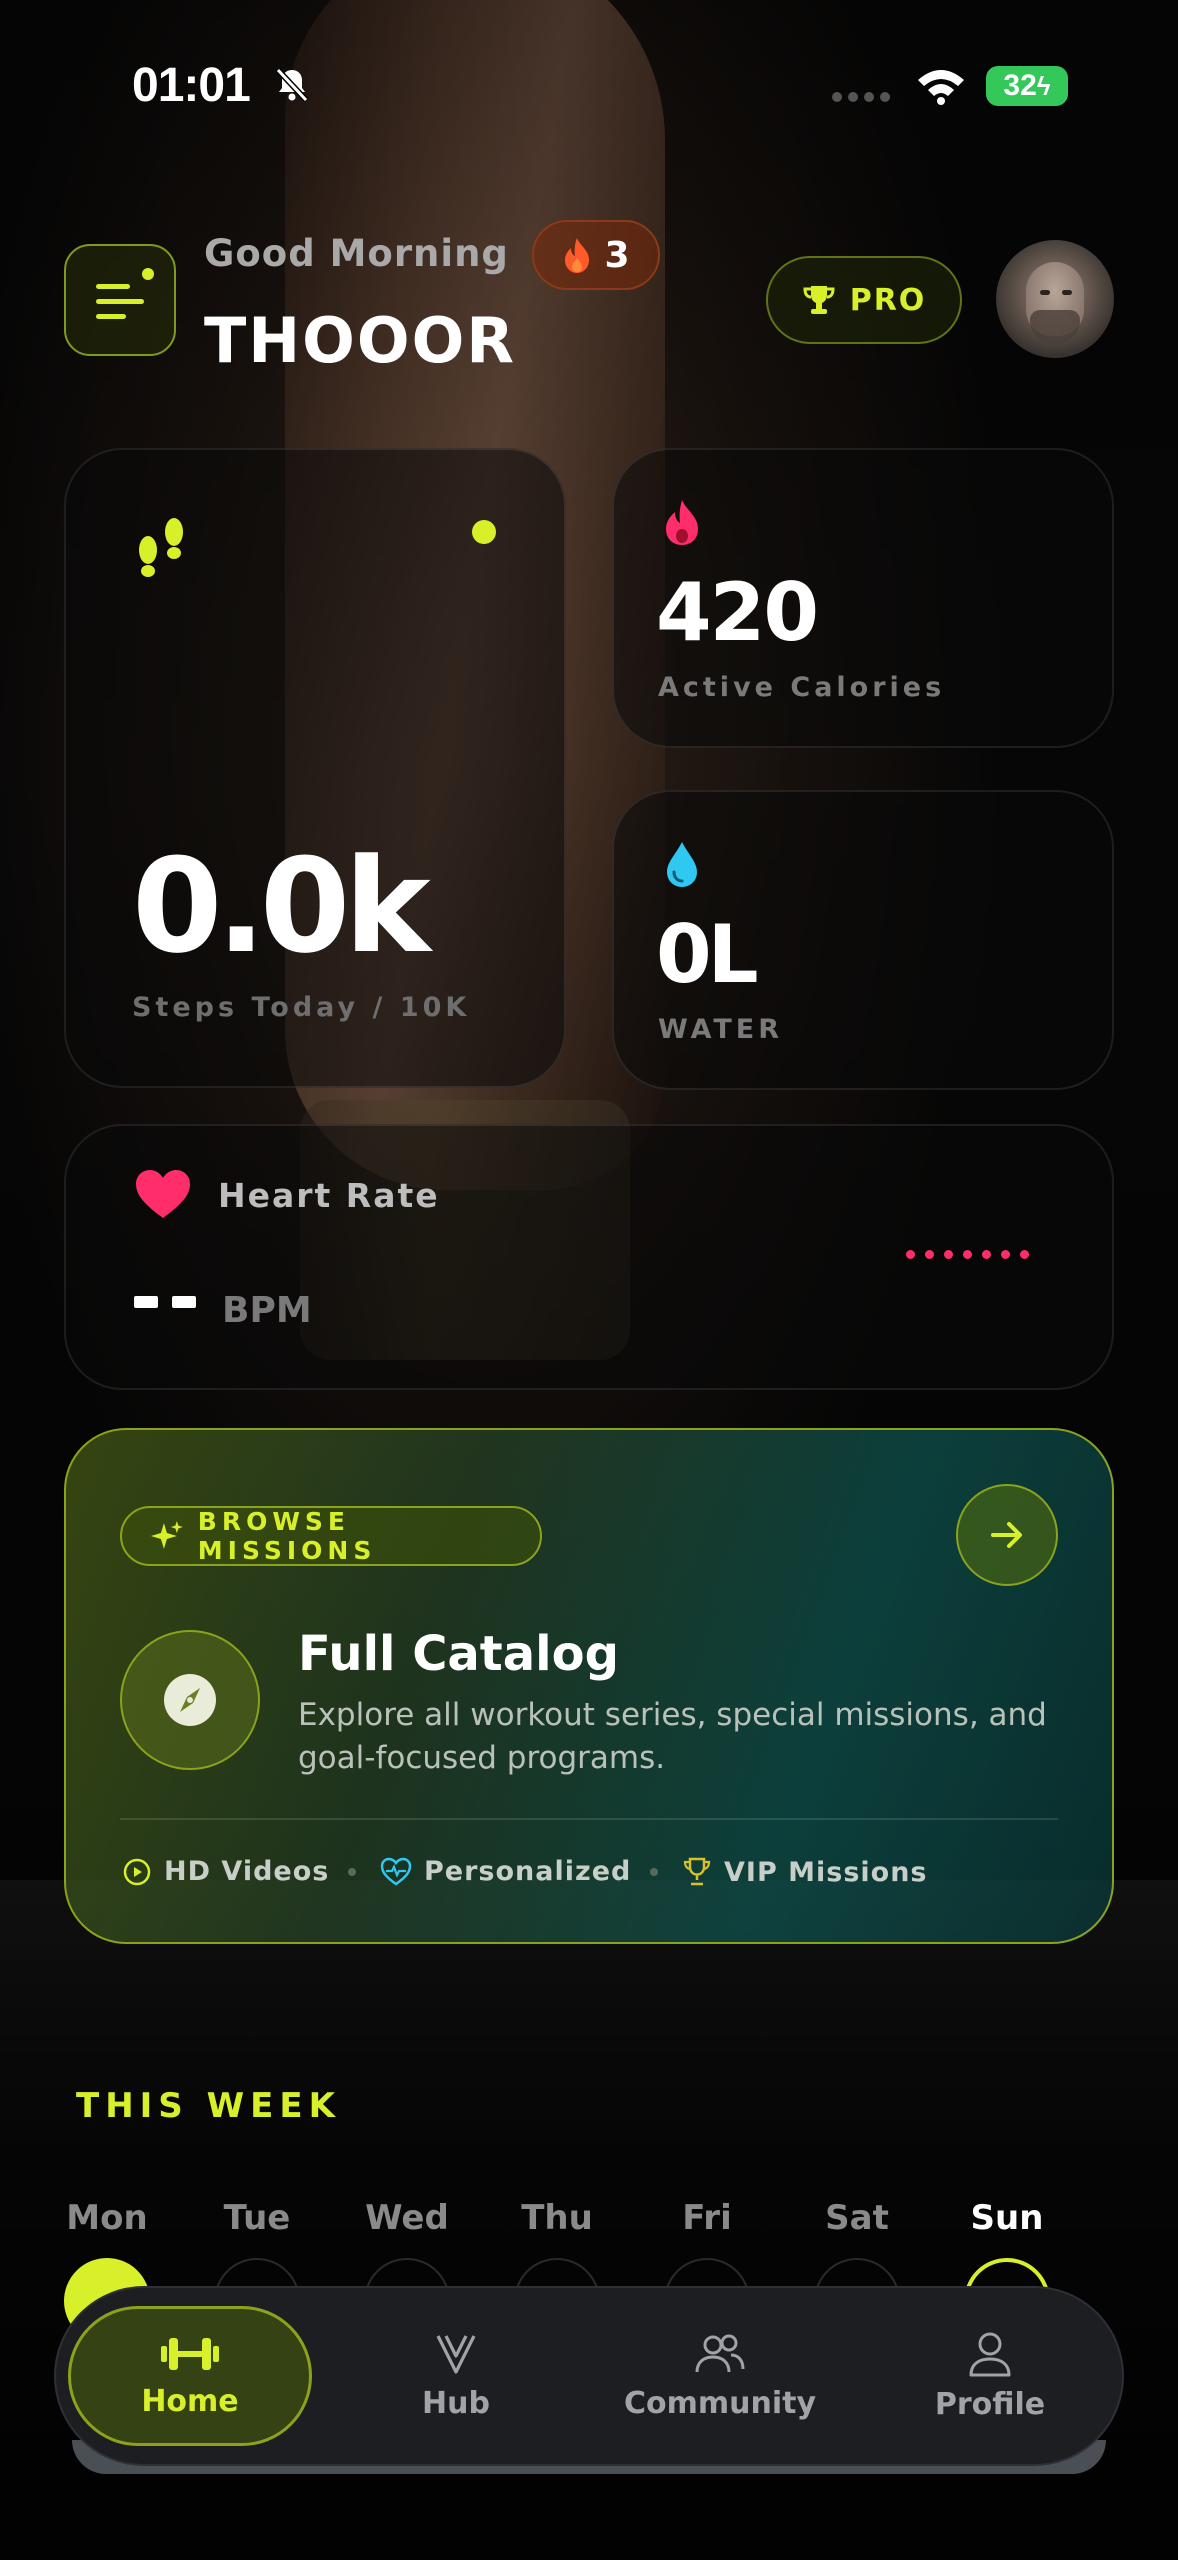 This screenshot has height=2560, width=1178. What do you see at coordinates (737, 612) in the screenshot?
I see `calories-value: 420` at bounding box center [737, 612].